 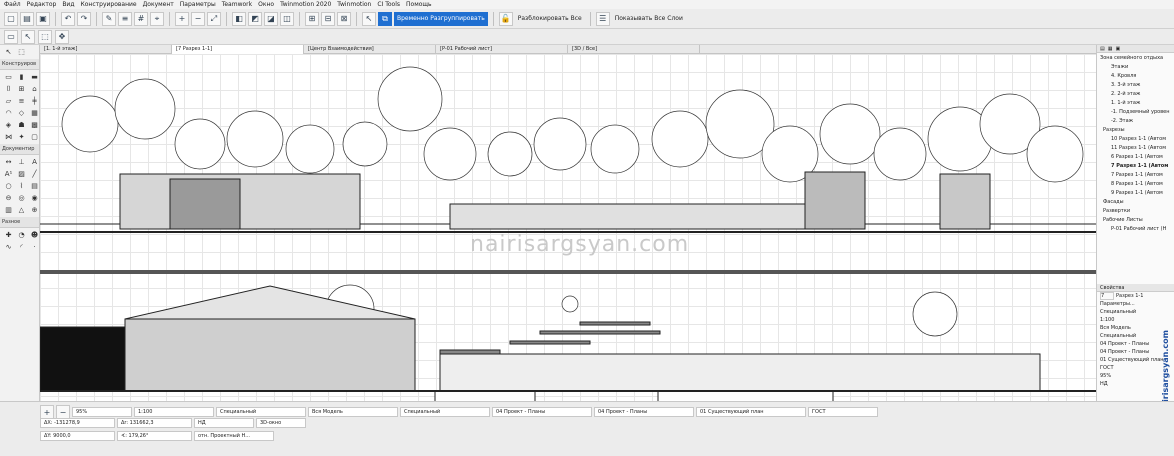 I want to click on renovation-filter-field: 01 Существующий план, so click(x=751, y=412).